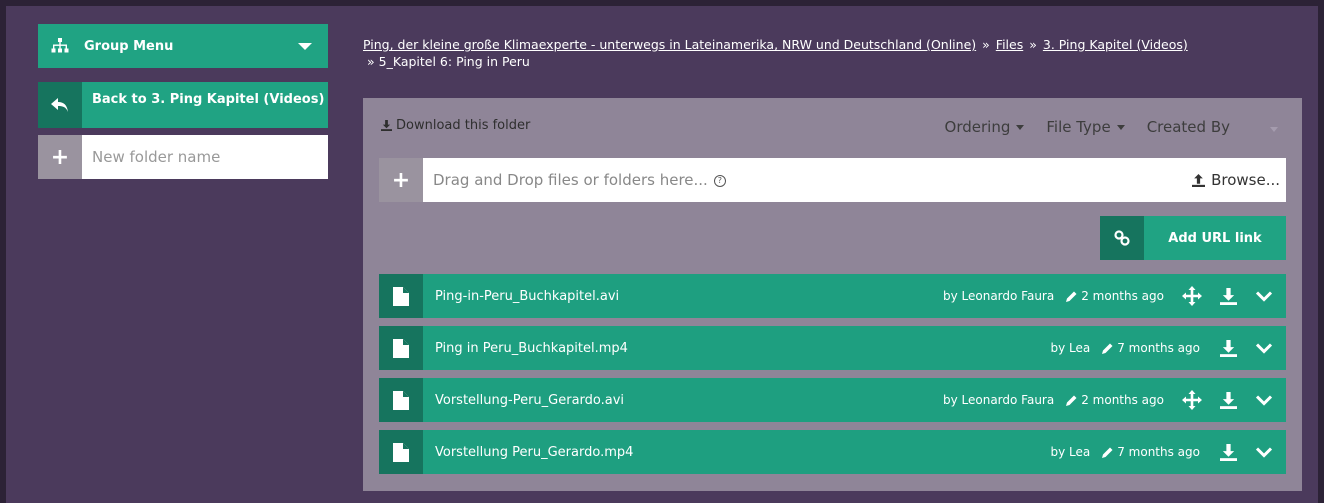 This screenshot has height=503, width=1324. Describe the element at coordinates (689, 400) in the screenshot. I see `file-name: Vorstellung-Peru_Gerardo.avi` at that location.